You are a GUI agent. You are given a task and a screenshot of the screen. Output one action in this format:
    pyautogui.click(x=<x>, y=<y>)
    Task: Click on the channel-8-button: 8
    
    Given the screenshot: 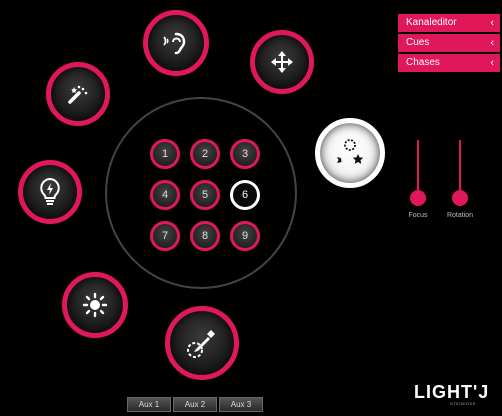 What is the action you would take?
    pyautogui.click(x=205, y=236)
    